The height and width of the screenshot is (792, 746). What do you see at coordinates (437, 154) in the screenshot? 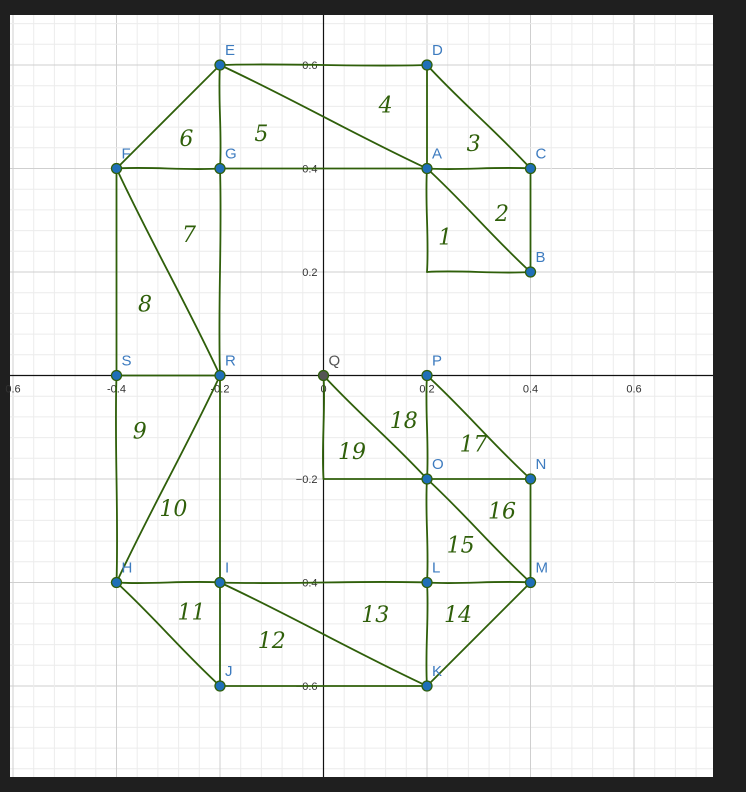
I see `point-label-A: A` at bounding box center [437, 154].